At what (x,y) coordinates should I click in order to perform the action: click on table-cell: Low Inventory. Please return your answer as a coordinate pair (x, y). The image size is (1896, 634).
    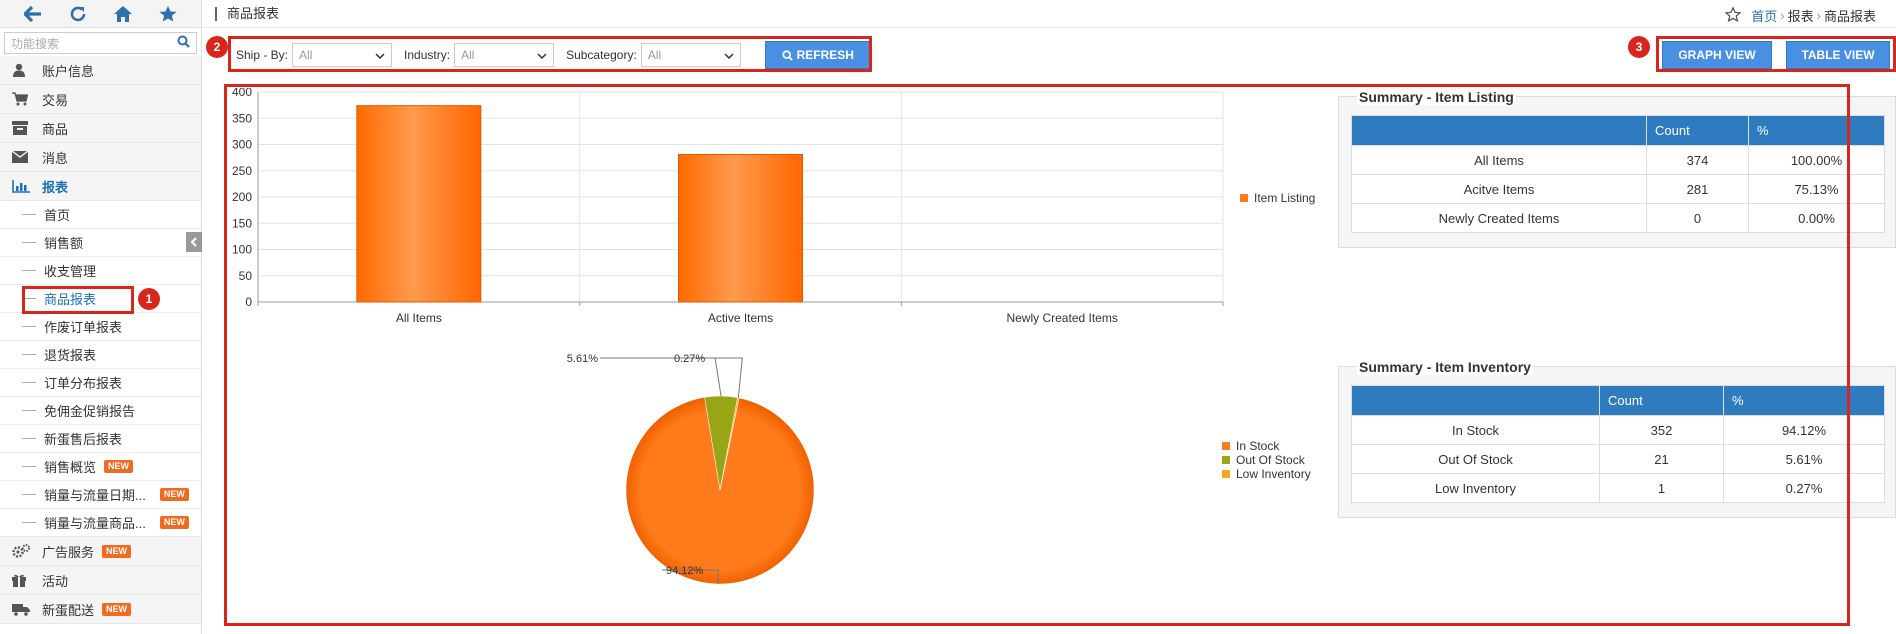
    Looking at the image, I should click on (1475, 488).